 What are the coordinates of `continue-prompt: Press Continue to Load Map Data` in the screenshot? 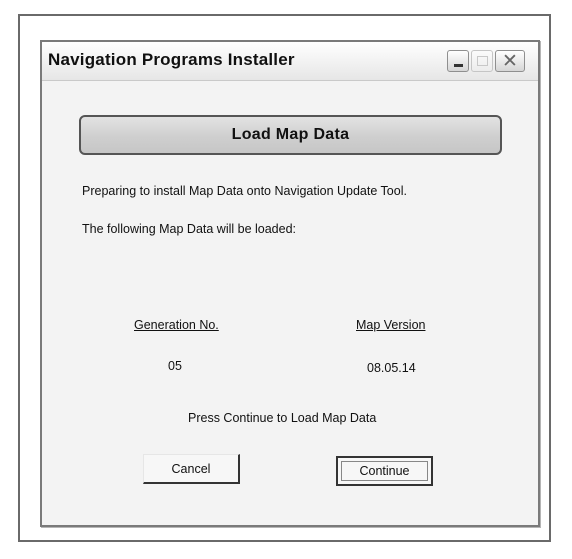 It's located at (282, 418).